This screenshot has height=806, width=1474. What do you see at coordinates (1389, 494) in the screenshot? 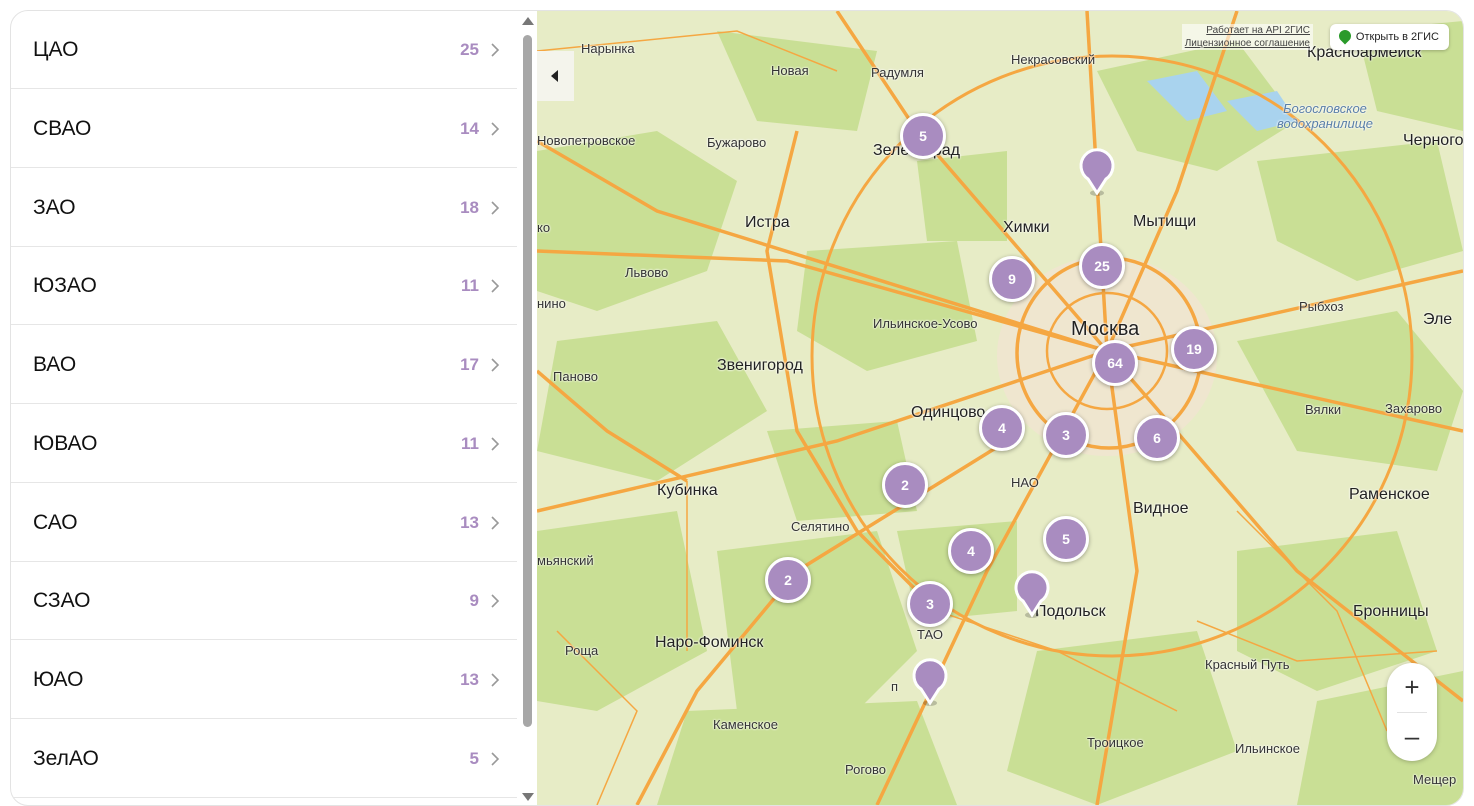
I see `place-label: Раменское` at bounding box center [1389, 494].